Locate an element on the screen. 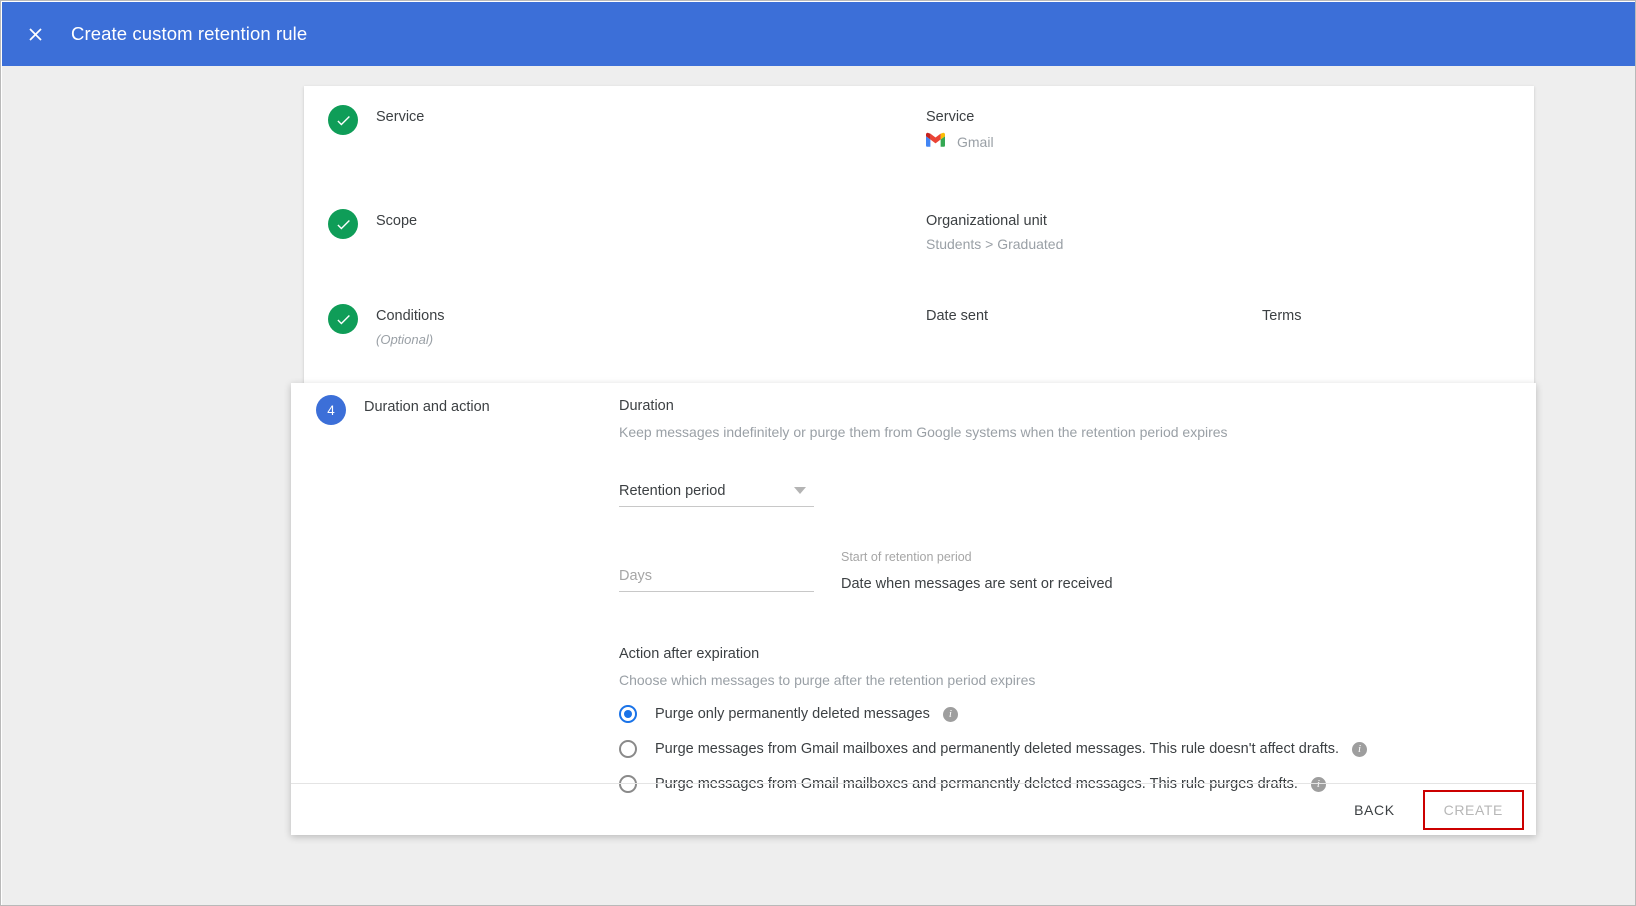 The height and width of the screenshot is (906, 1636). days-input: Days is located at coordinates (716, 580).